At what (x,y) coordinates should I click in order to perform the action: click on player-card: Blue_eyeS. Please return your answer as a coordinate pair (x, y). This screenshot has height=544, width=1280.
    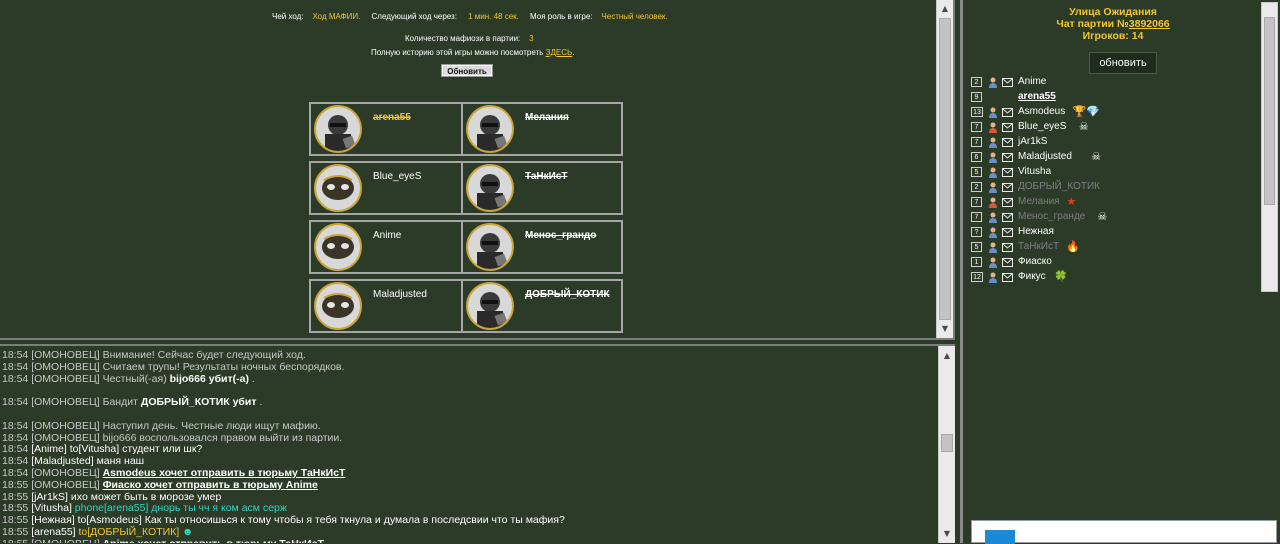
    Looking at the image, I should click on (390, 188).